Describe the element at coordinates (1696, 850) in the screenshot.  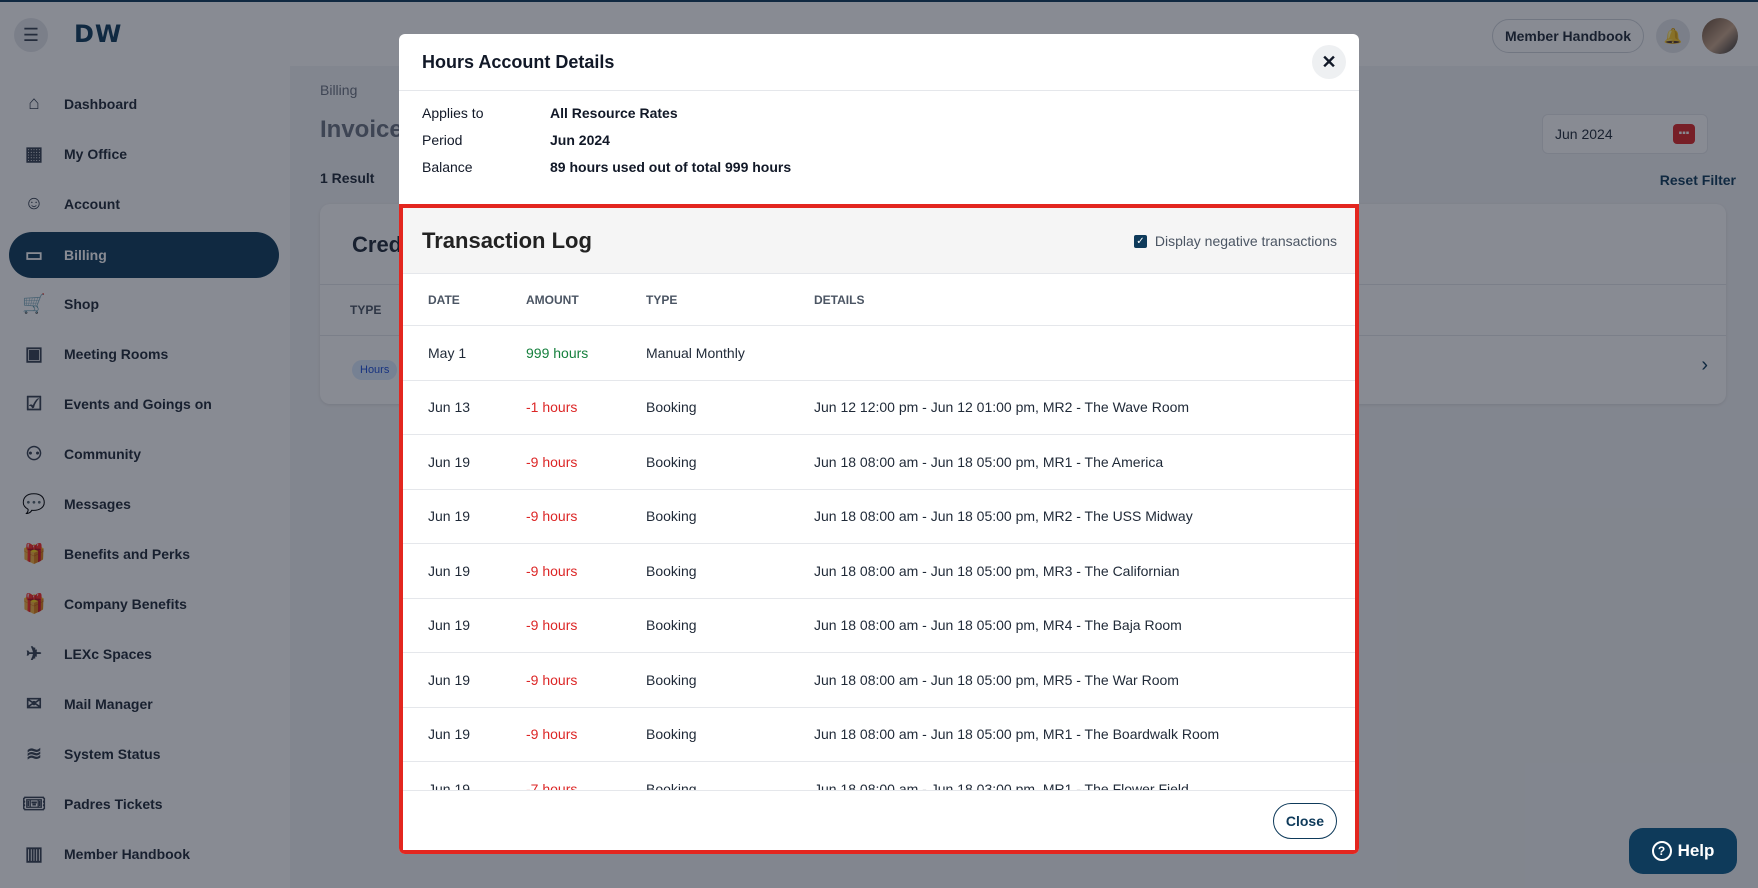
I see `help-label: Help` at that location.